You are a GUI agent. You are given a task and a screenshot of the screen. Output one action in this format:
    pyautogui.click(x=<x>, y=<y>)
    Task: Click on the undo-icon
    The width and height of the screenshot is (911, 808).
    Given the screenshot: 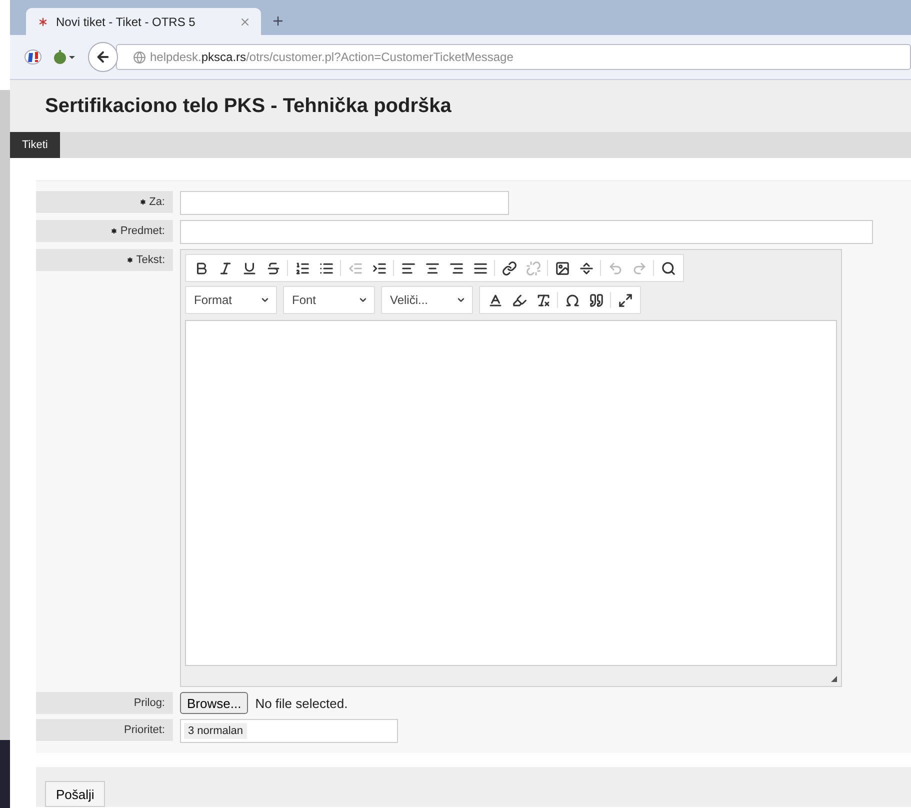 What is the action you would take?
    pyautogui.click(x=615, y=268)
    